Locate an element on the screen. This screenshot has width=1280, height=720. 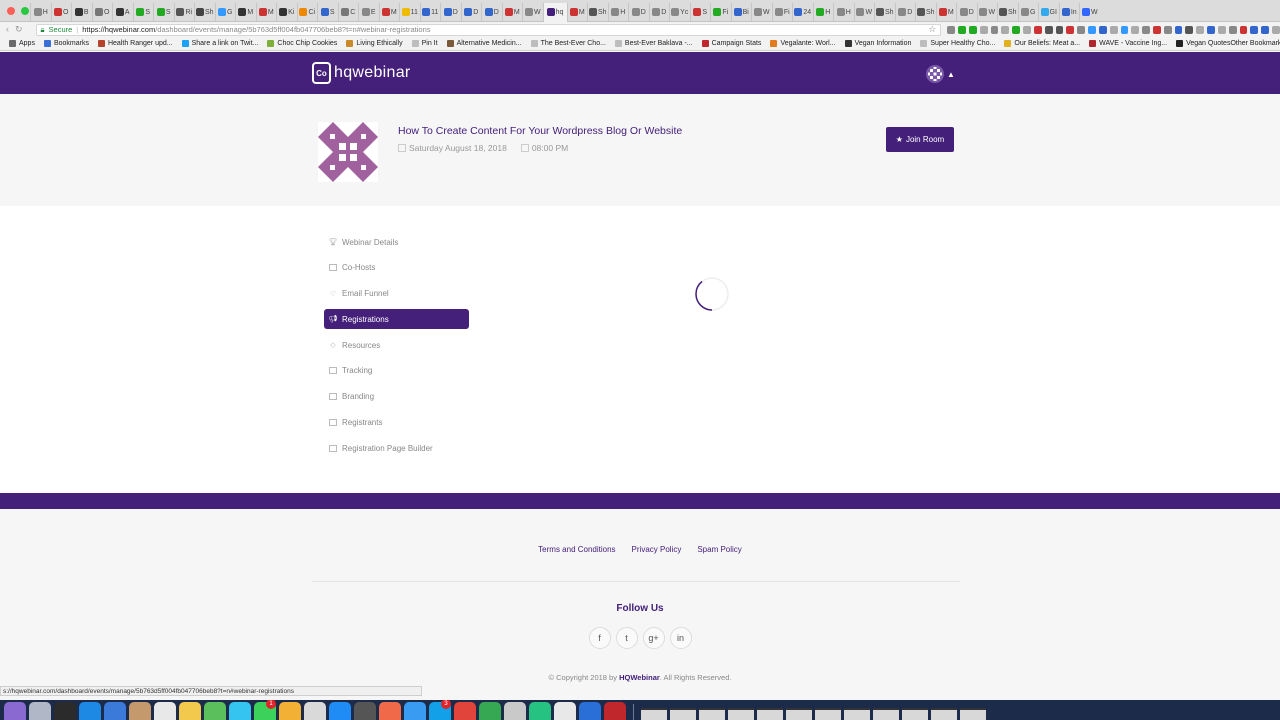
browser-tab: G is located at coordinates (225, 12).